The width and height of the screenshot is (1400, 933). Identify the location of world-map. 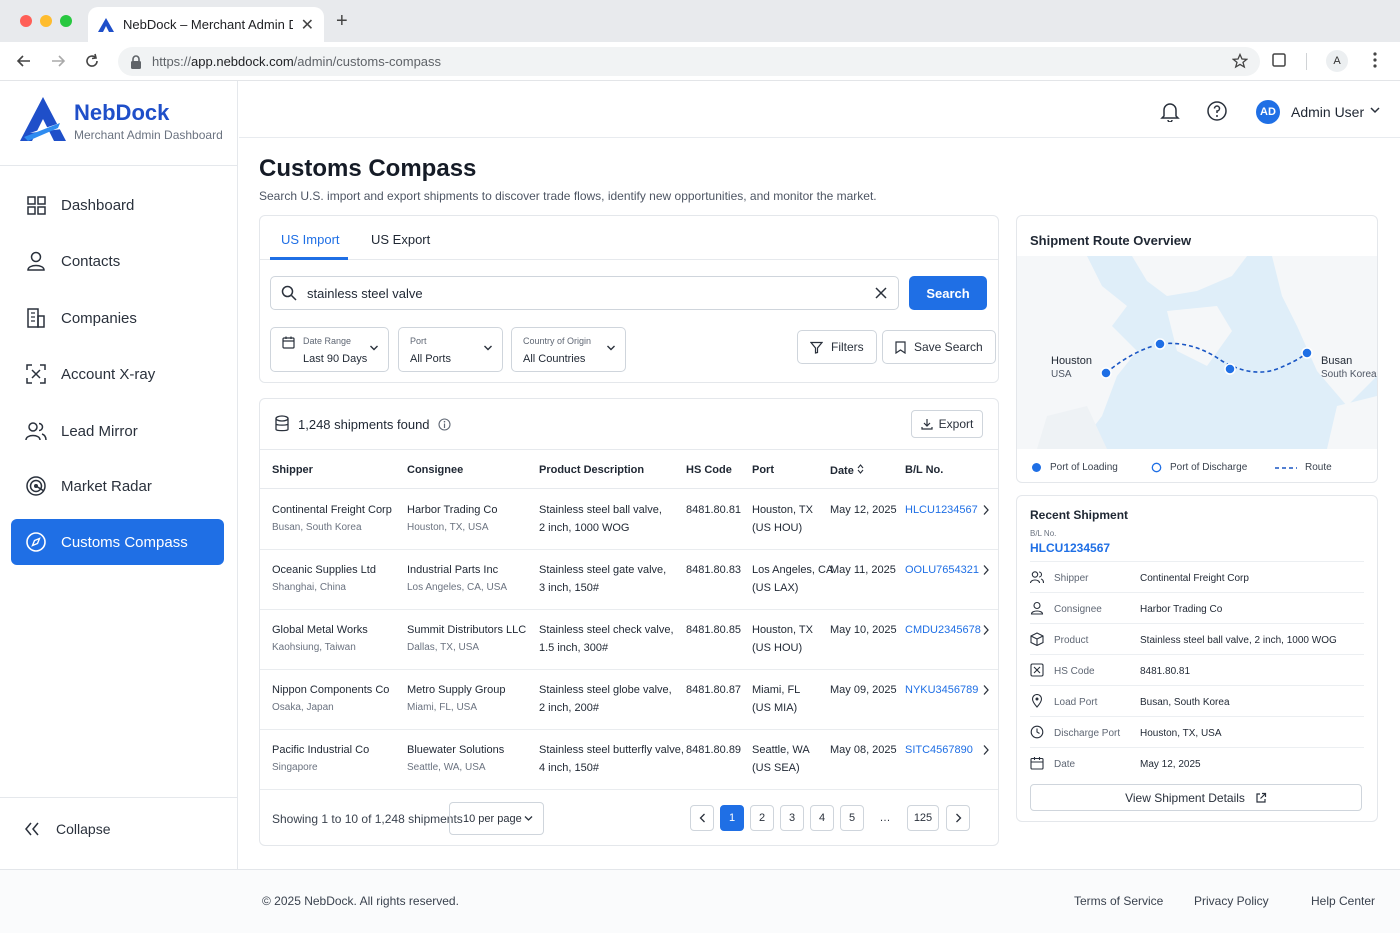
(1197, 352).